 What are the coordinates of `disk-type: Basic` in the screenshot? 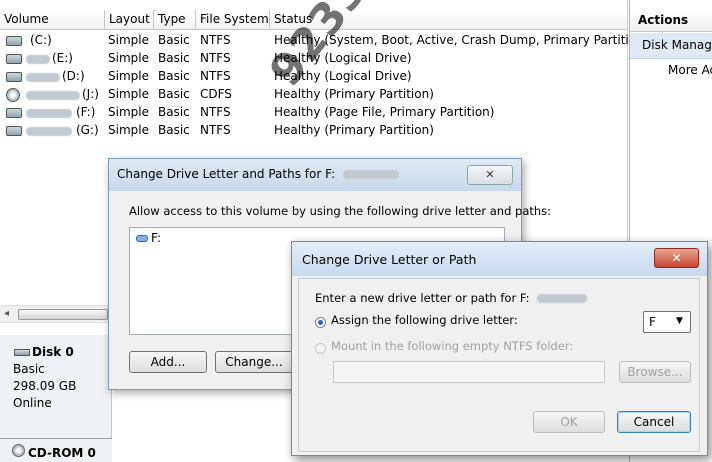 It's located at (29, 369).